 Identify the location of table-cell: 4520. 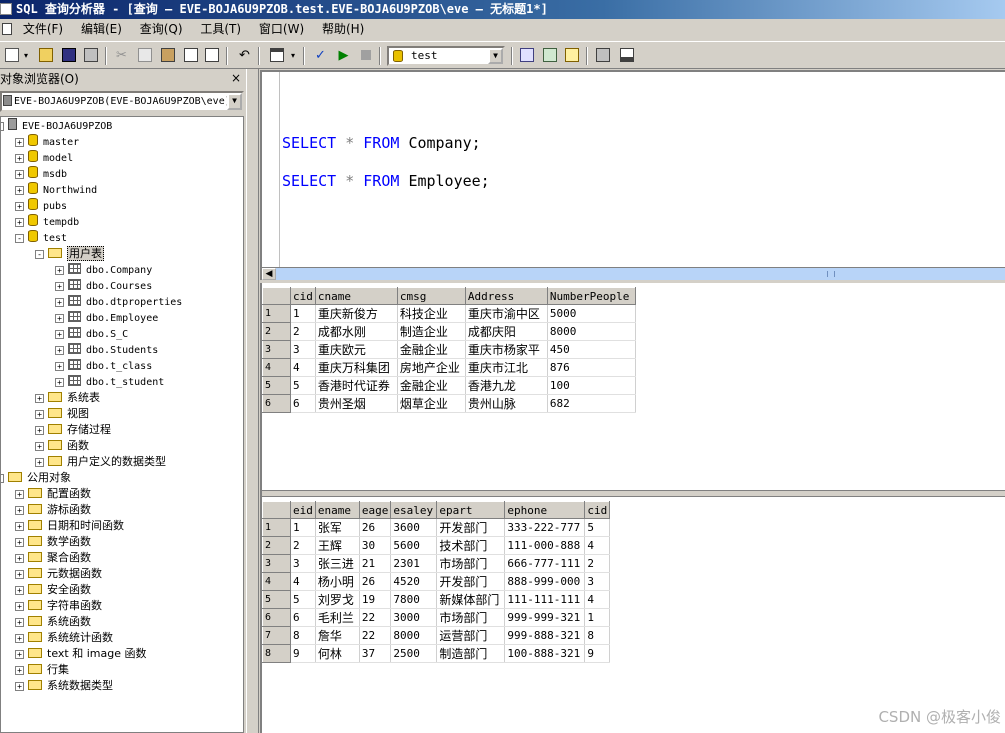
(414, 581).